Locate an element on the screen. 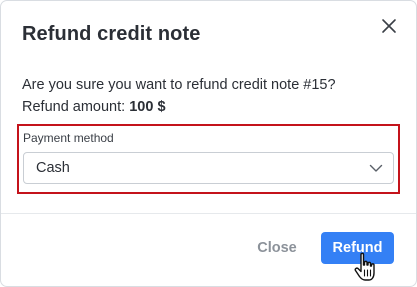 The height and width of the screenshot is (287, 417). close-icon is located at coordinates (389, 26).